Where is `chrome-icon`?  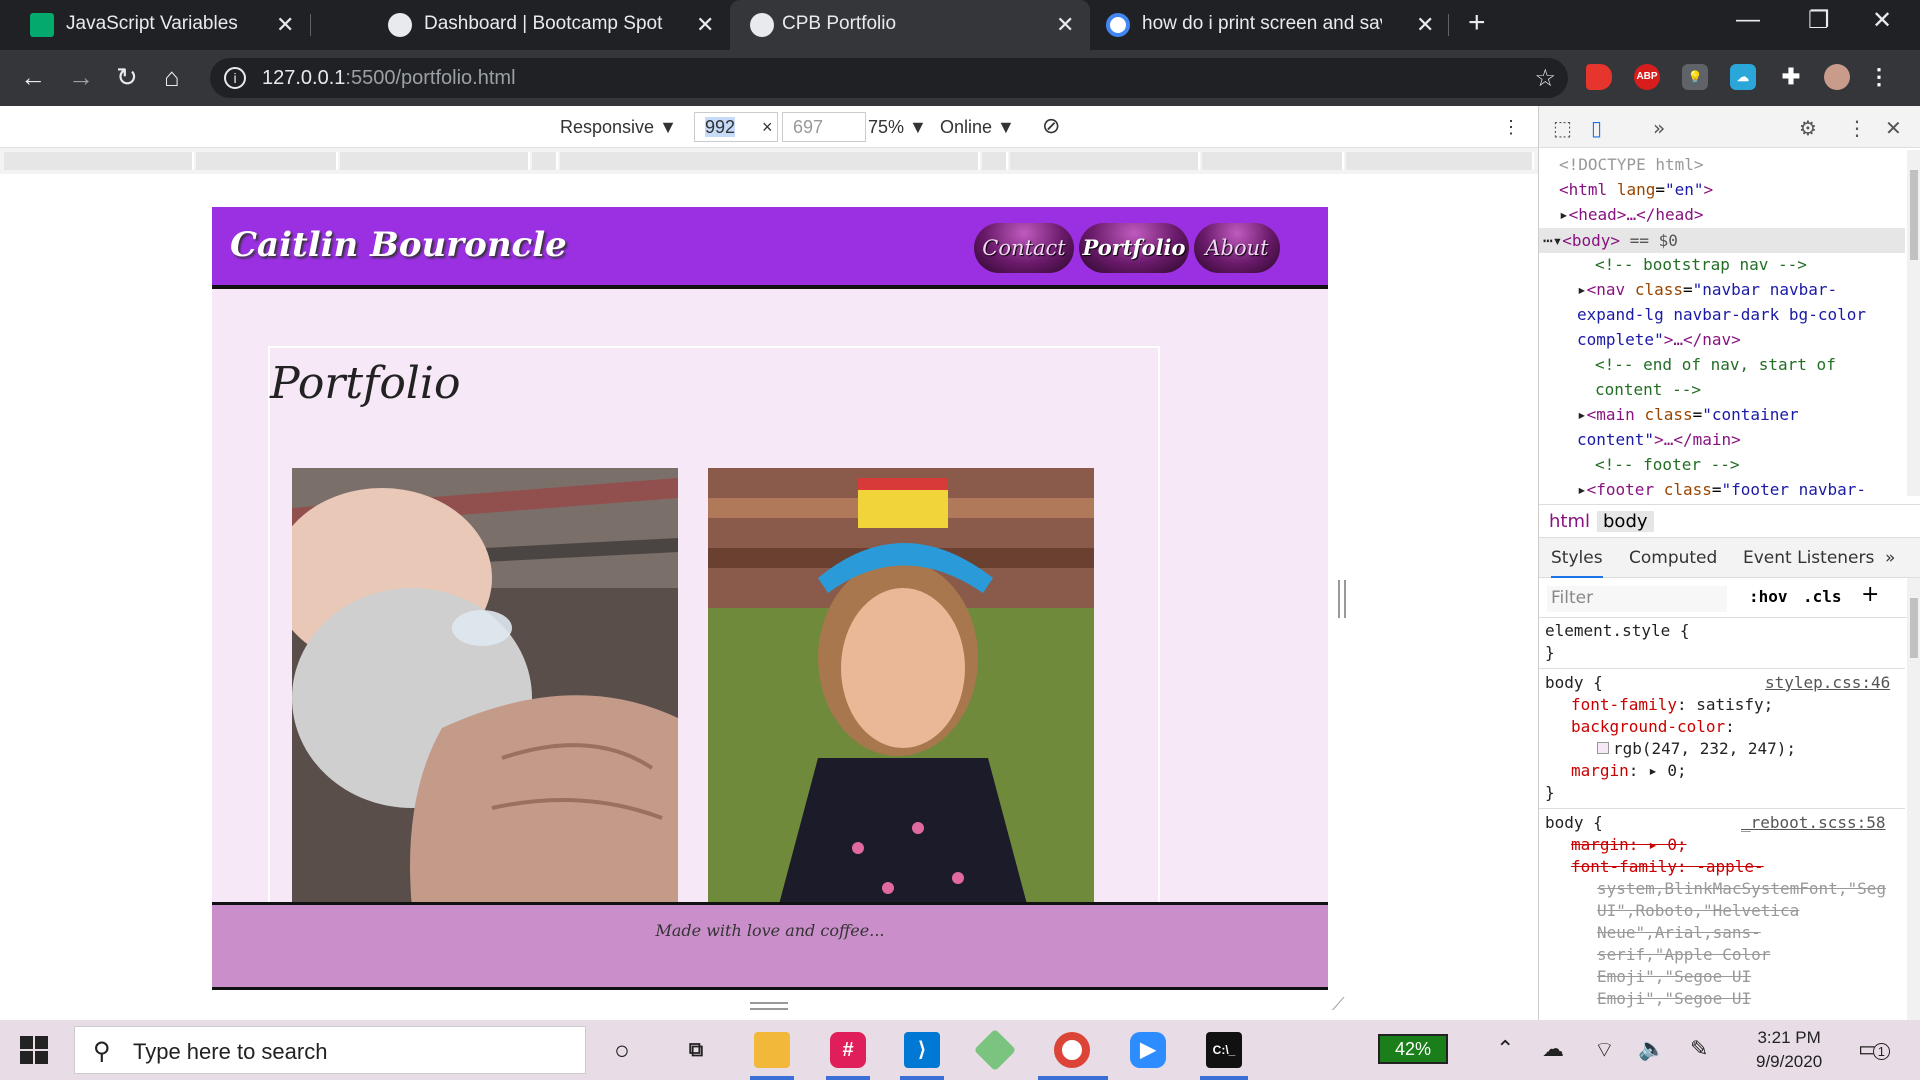 chrome-icon is located at coordinates (1072, 1050).